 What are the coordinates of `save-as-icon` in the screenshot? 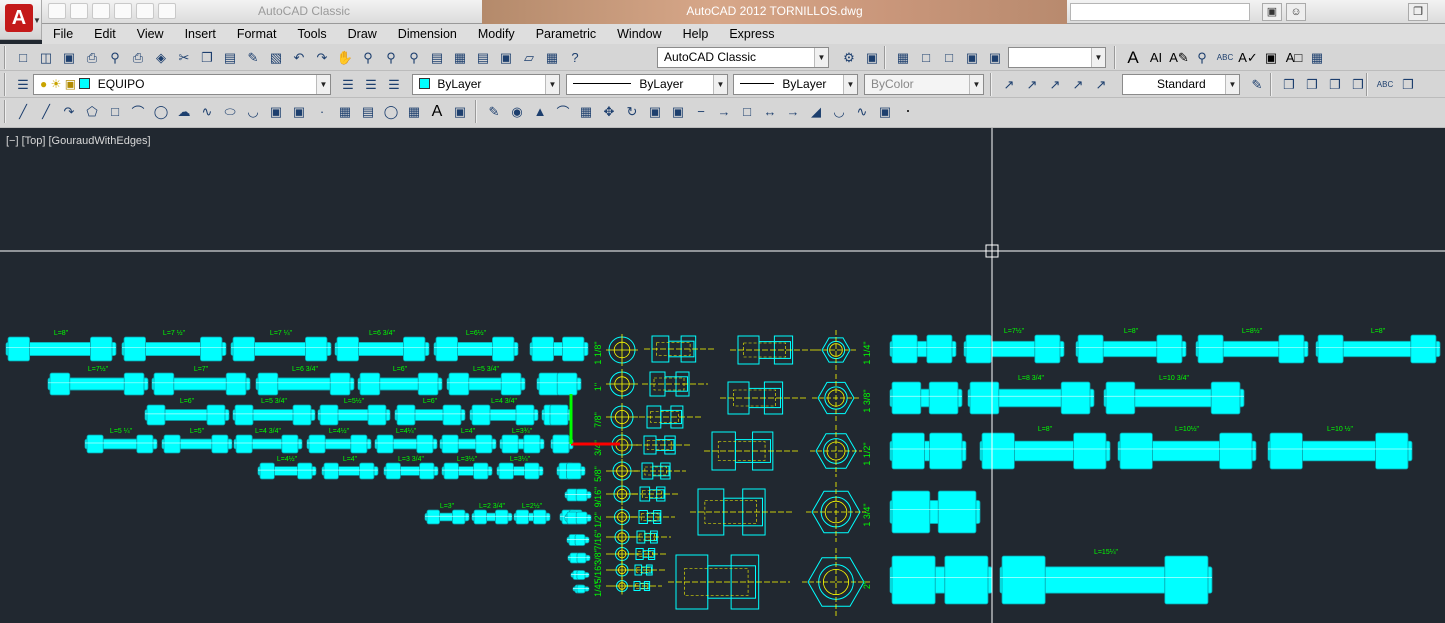 It's located at (123, 11).